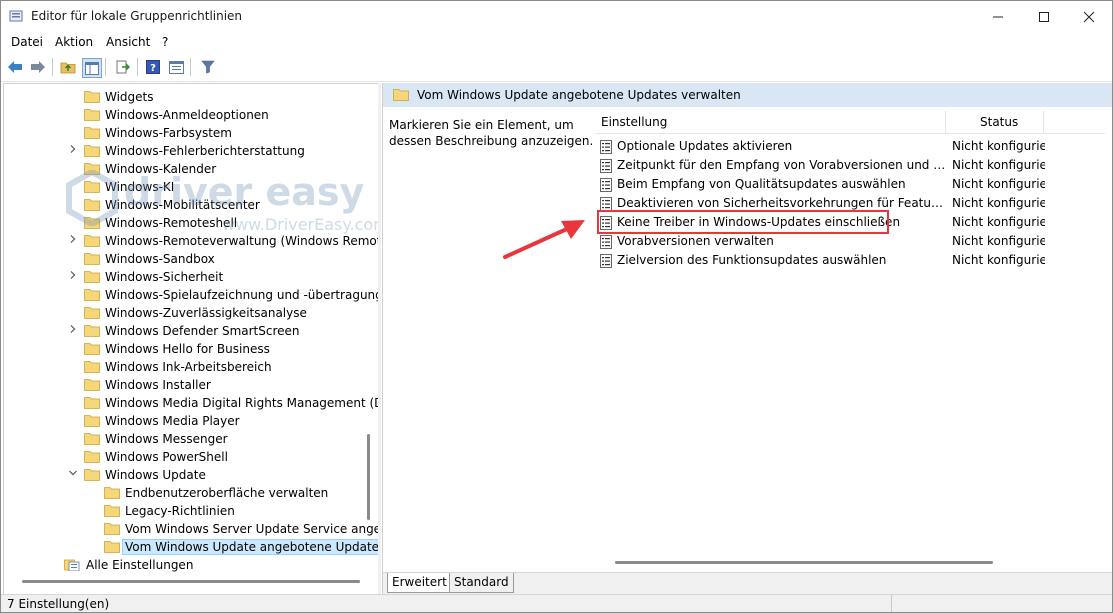  Describe the element at coordinates (186, 223) in the screenshot. I see `tree-item: Windows-Remoteshell` at that location.